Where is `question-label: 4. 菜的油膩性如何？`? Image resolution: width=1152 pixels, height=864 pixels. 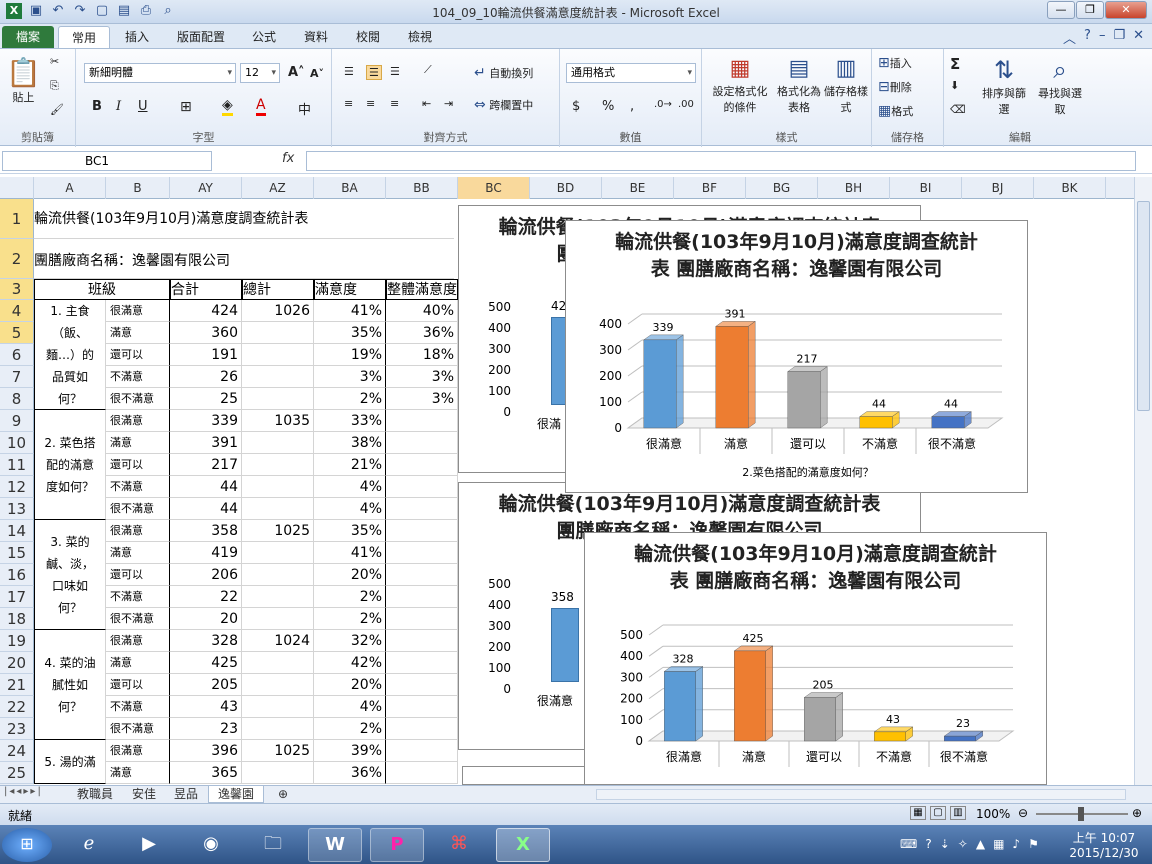 question-label: 4. 菜的油膩性如何？ is located at coordinates (70, 685).